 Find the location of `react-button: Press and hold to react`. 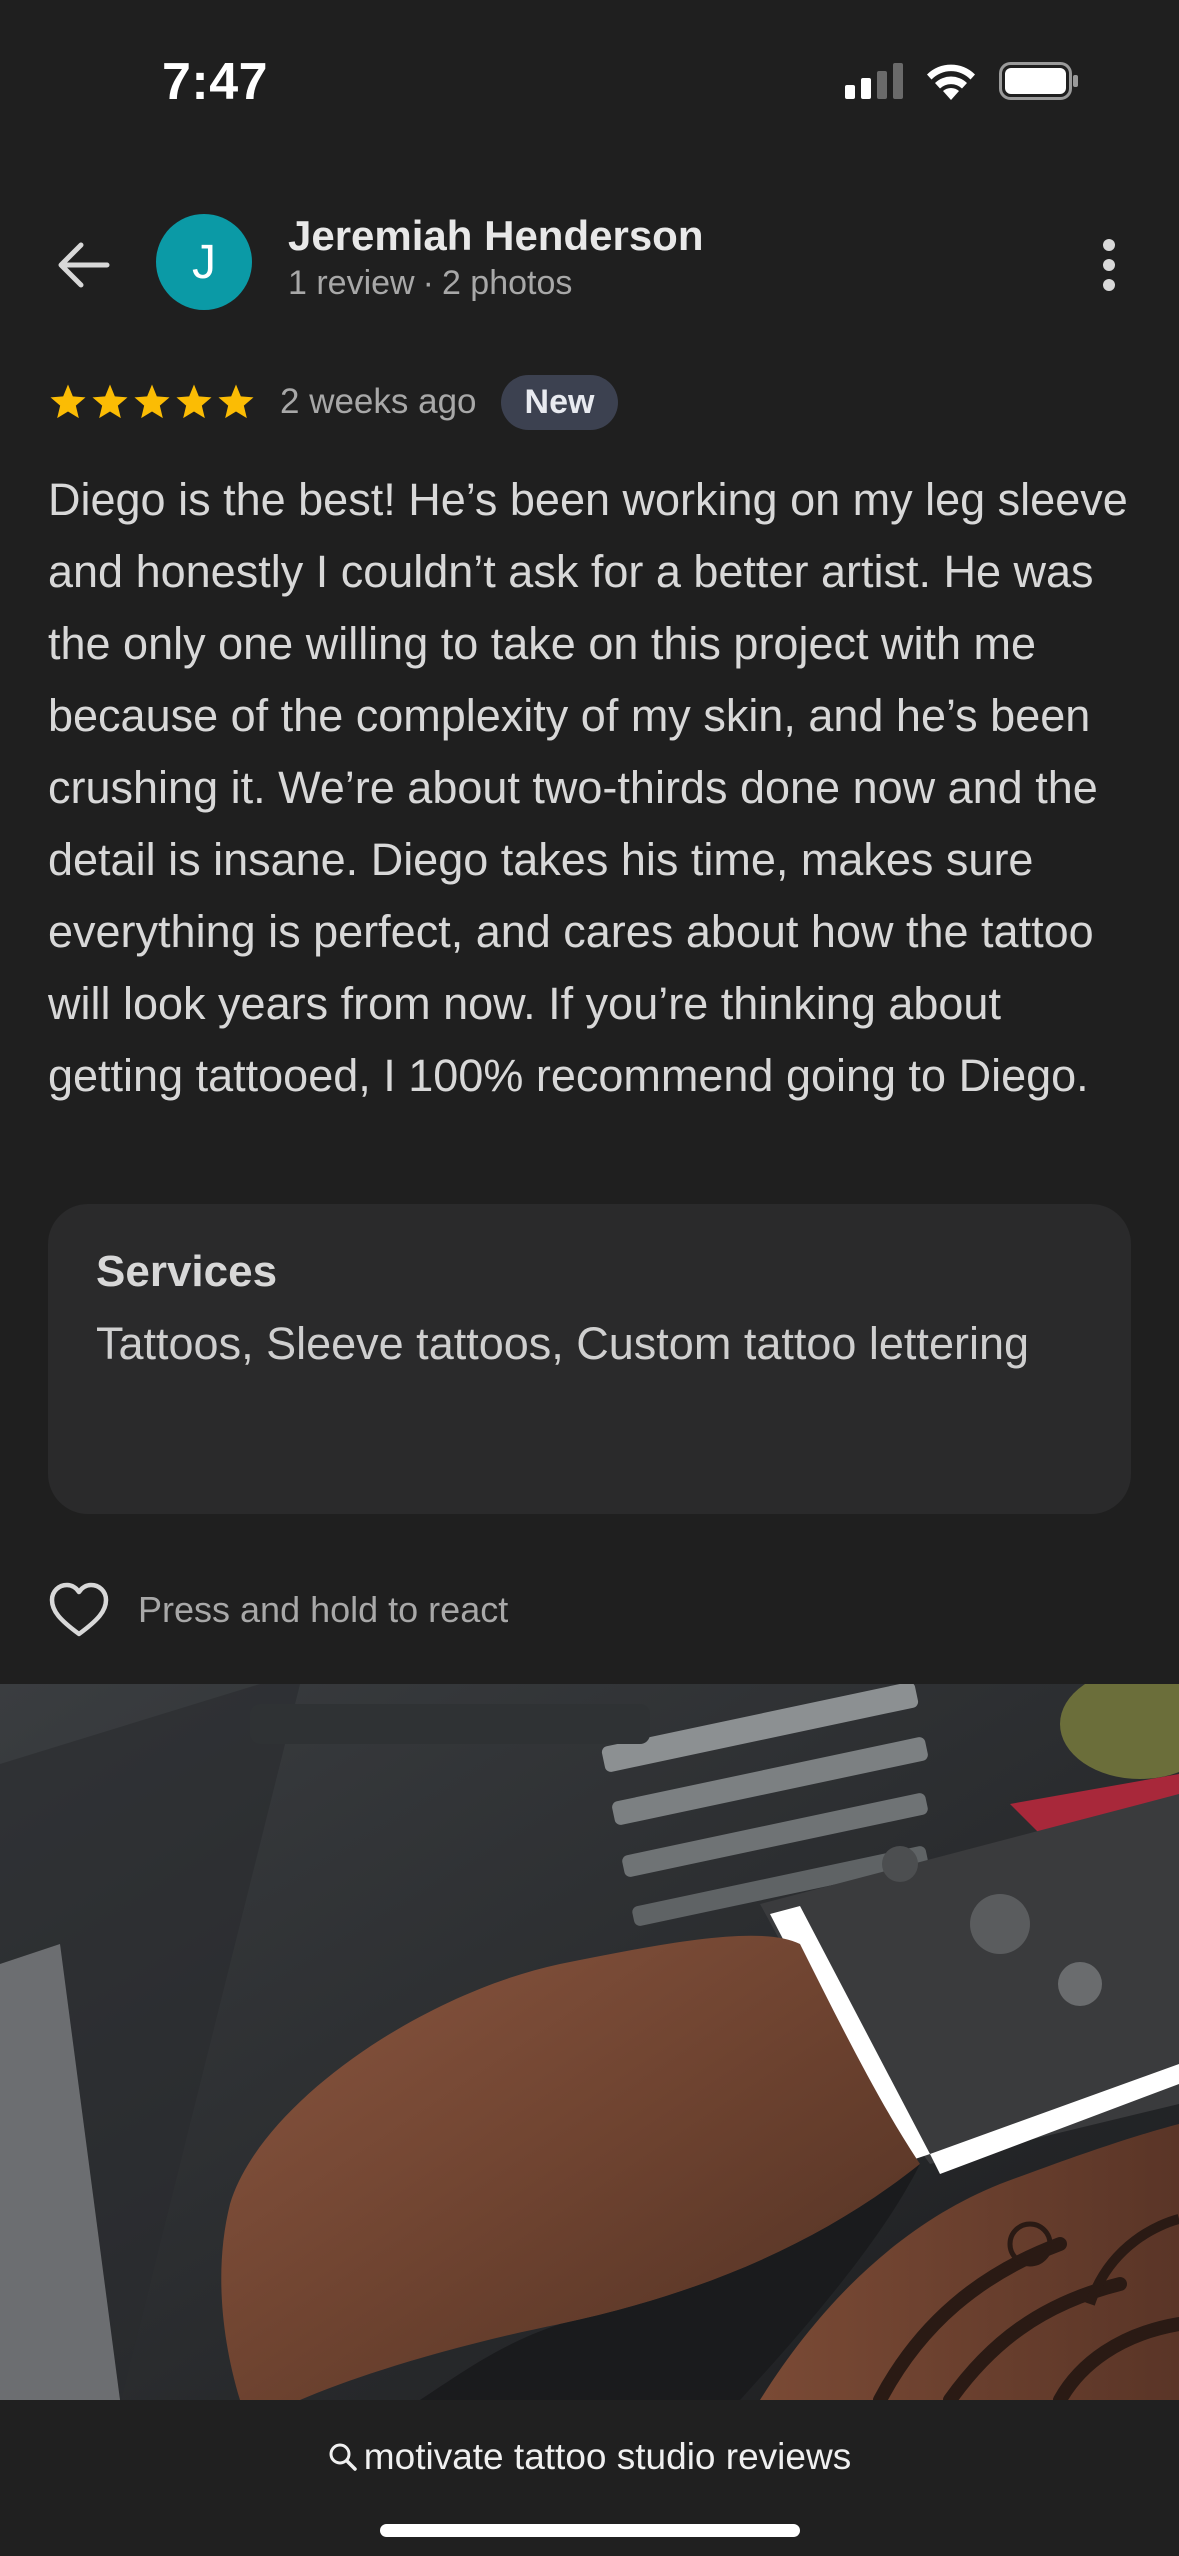

react-button: Press and hold to react is located at coordinates (278, 1610).